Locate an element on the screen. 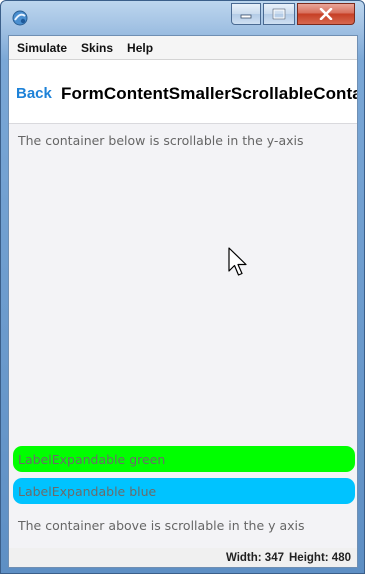 The height and width of the screenshot is (574, 365). close-icon is located at coordinates (326, 14).